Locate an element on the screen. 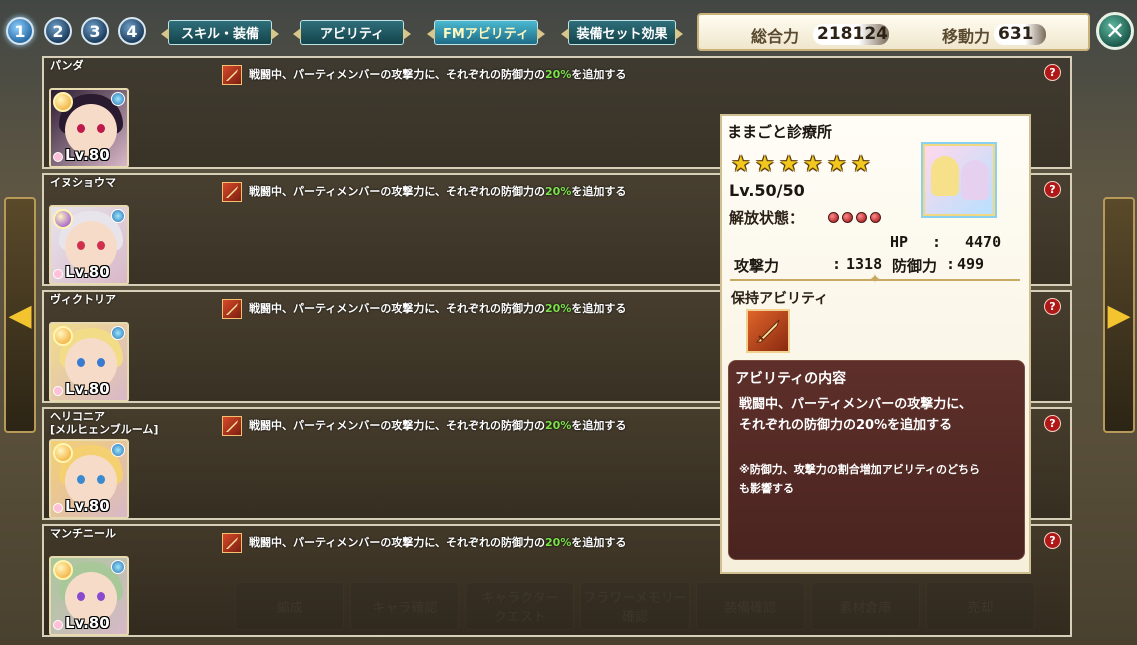  def-label: 防御力 is located at coordinates (915, 266).